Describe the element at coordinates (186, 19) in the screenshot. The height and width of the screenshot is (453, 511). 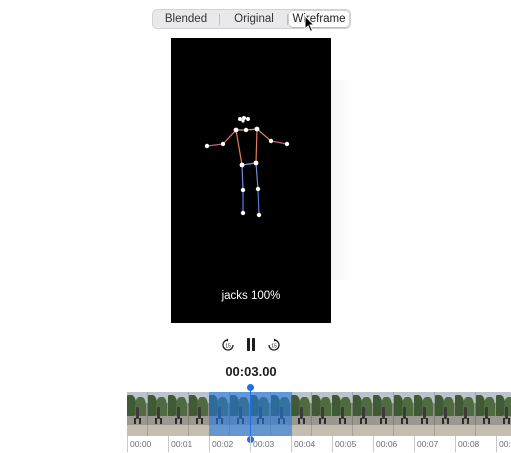
I see `segment-blended: Blended` at that location.